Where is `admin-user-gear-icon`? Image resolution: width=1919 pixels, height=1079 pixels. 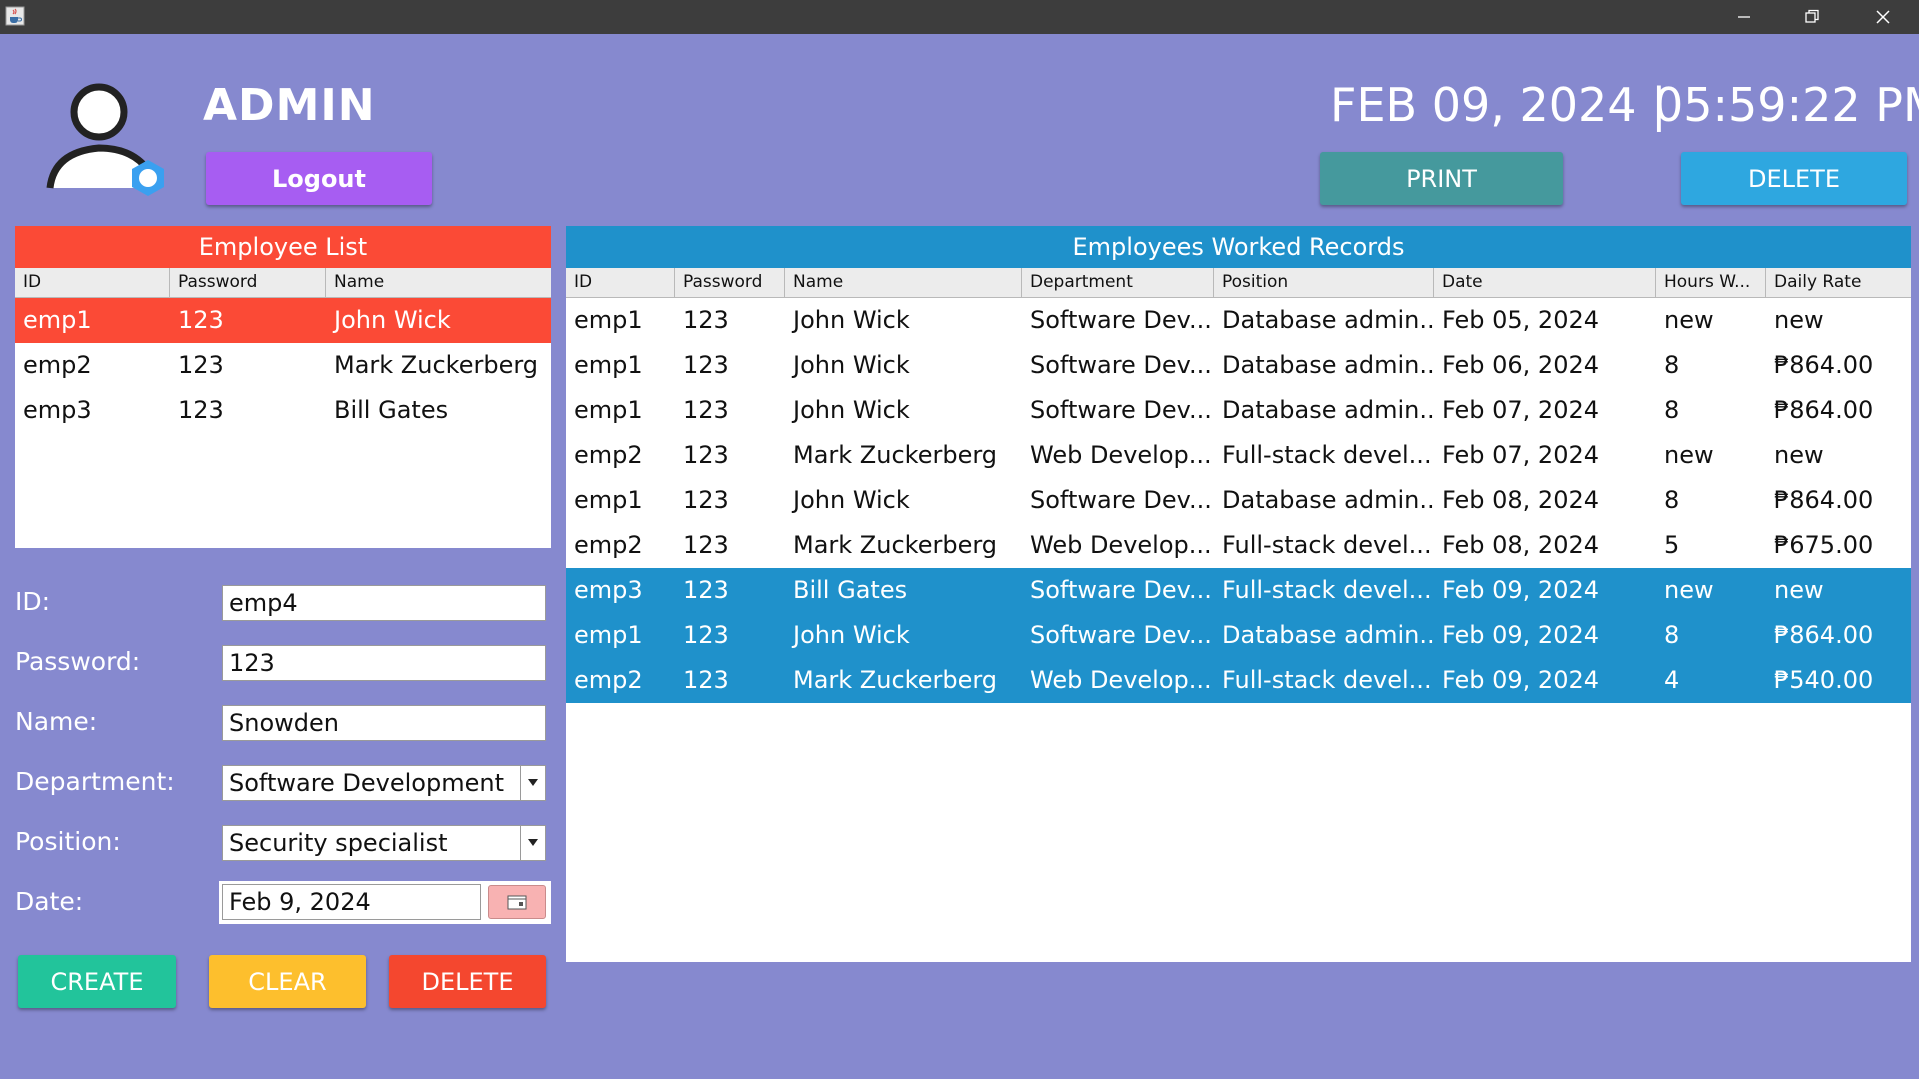
admin-user-gear-icon is located at coordinates (110, 143).